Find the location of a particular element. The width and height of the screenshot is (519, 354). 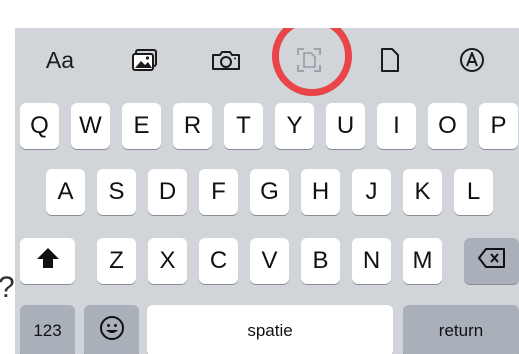

key-s: S is located at coordinates (116, 192).